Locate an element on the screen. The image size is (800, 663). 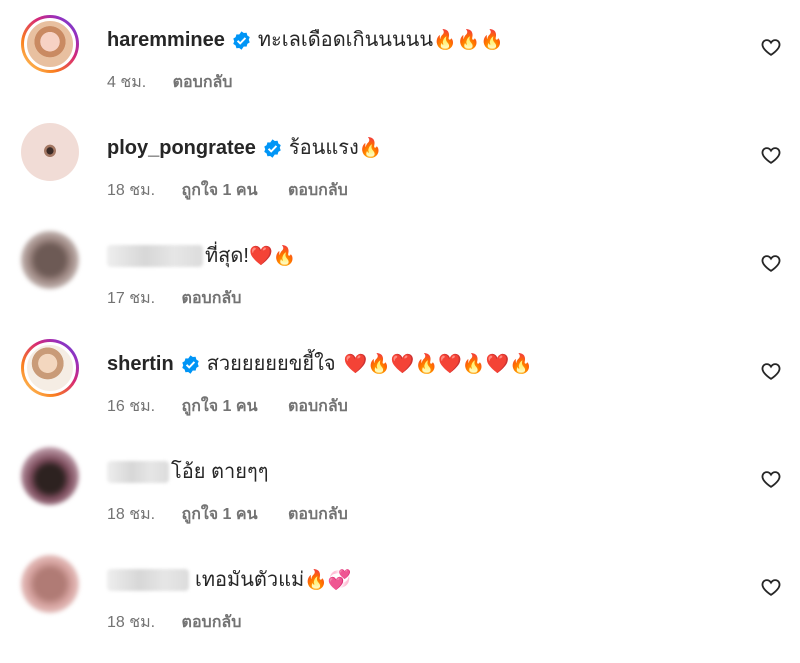
comment-body: ploy_pongratee ร้อนแรง 🔥 is located at coordinates (244, 148).